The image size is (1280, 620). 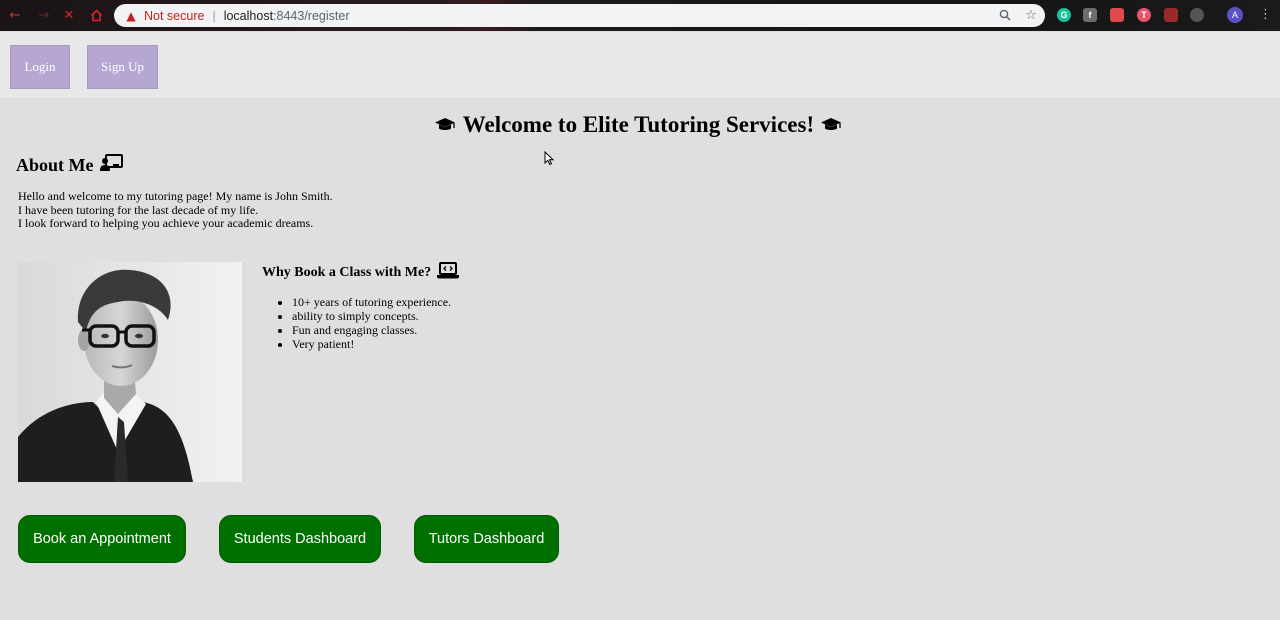 What do you see at coordinates (122, 67) in the screenshot?
I see `signup-button: Sign Up` at bounding box center [122, 67].